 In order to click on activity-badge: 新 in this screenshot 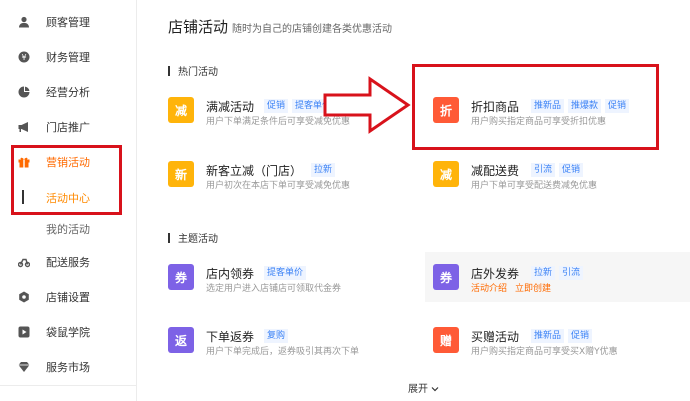, I will do `click(181, 174)`.